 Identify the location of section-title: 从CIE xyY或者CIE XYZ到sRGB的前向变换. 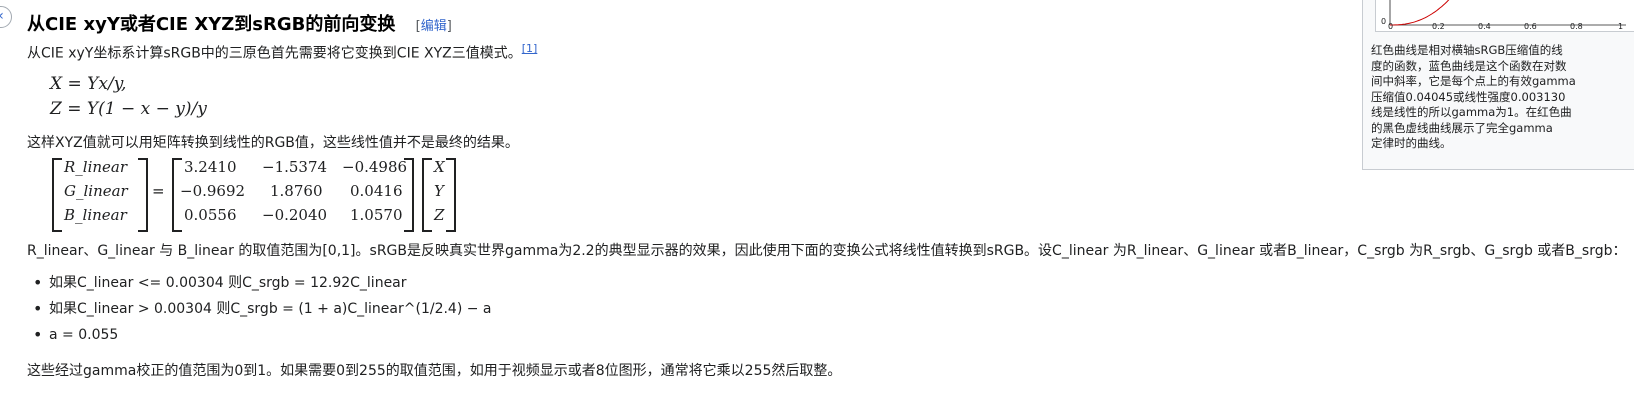
(211, 24).